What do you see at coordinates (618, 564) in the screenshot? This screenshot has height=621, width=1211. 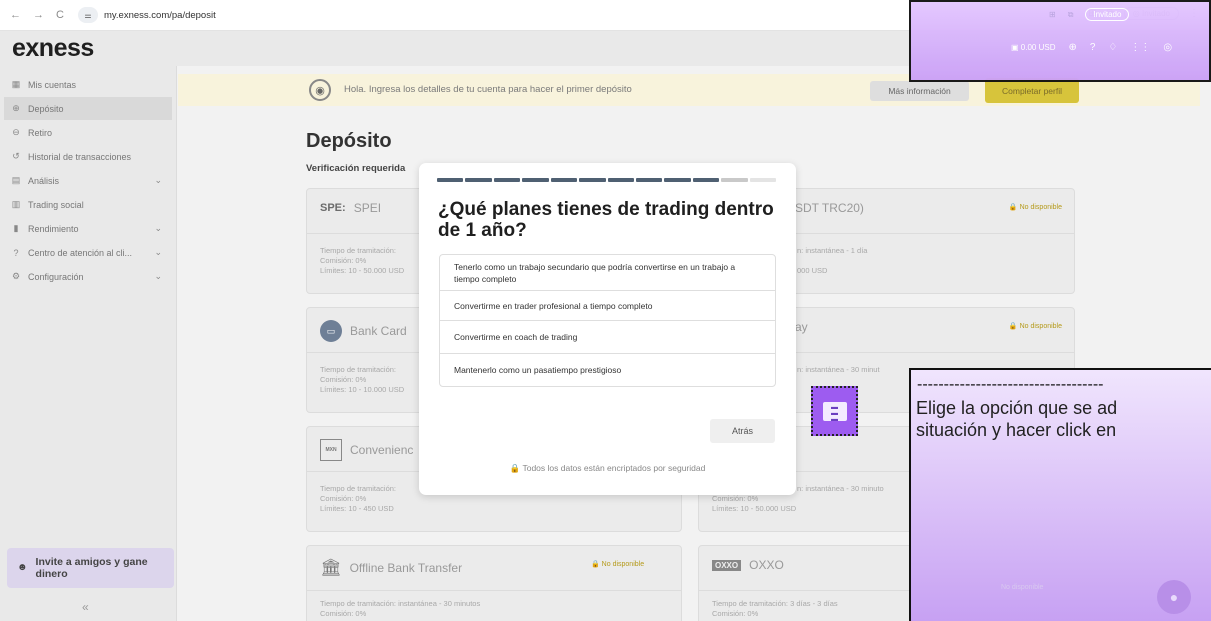 I see `not-available-badge: 🔒 No disponible` at bounding box center [618, 564].